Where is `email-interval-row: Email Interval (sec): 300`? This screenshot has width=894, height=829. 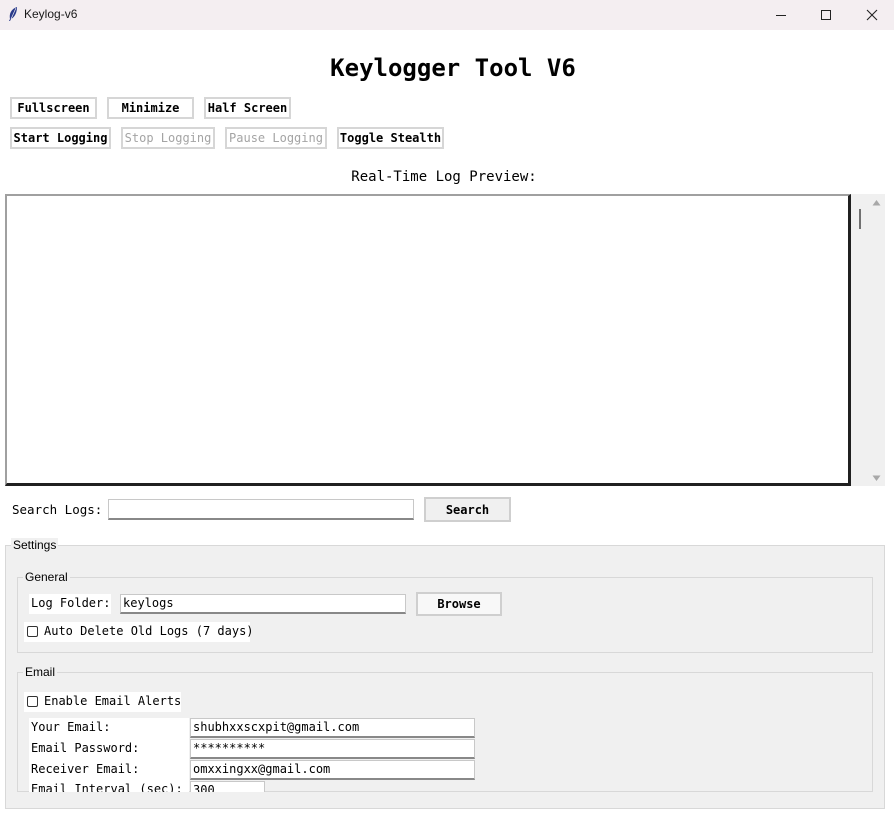
email-interval-row: Email Interval (sec): 300 is located at coordinates (445, 786).